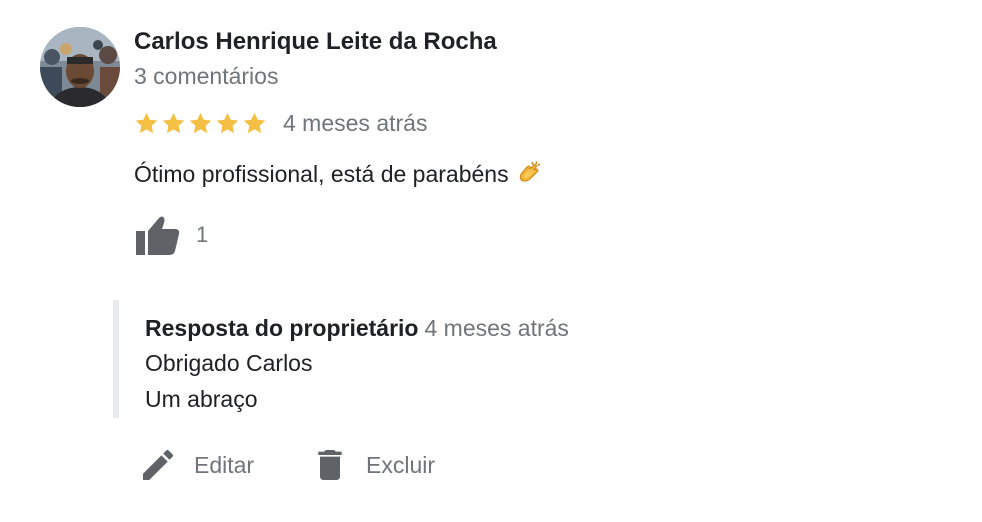 This screenshot has width=982, height=522. I want to click on edit-label: Editar, so click(224, 464).